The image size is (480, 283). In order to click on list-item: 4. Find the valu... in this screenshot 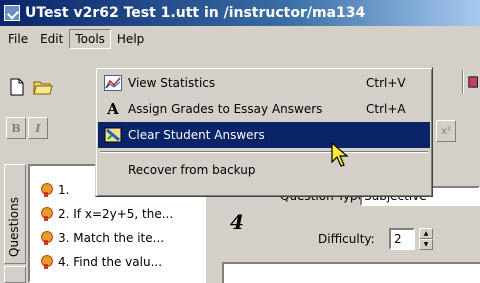, I will do `click(117, 262)`.